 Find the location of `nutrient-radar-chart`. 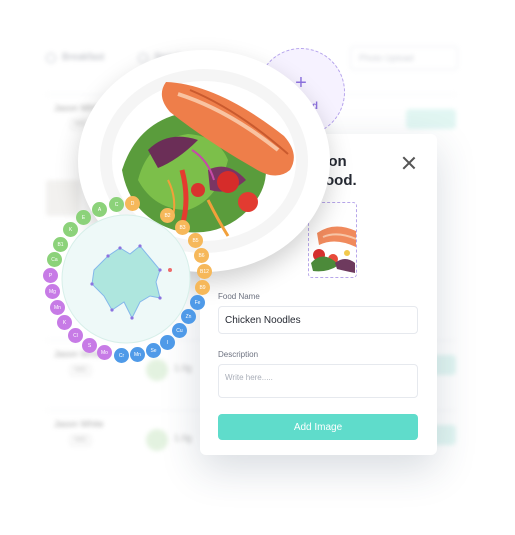

nutrient-radar-chart is located at coordinates (126, 279).